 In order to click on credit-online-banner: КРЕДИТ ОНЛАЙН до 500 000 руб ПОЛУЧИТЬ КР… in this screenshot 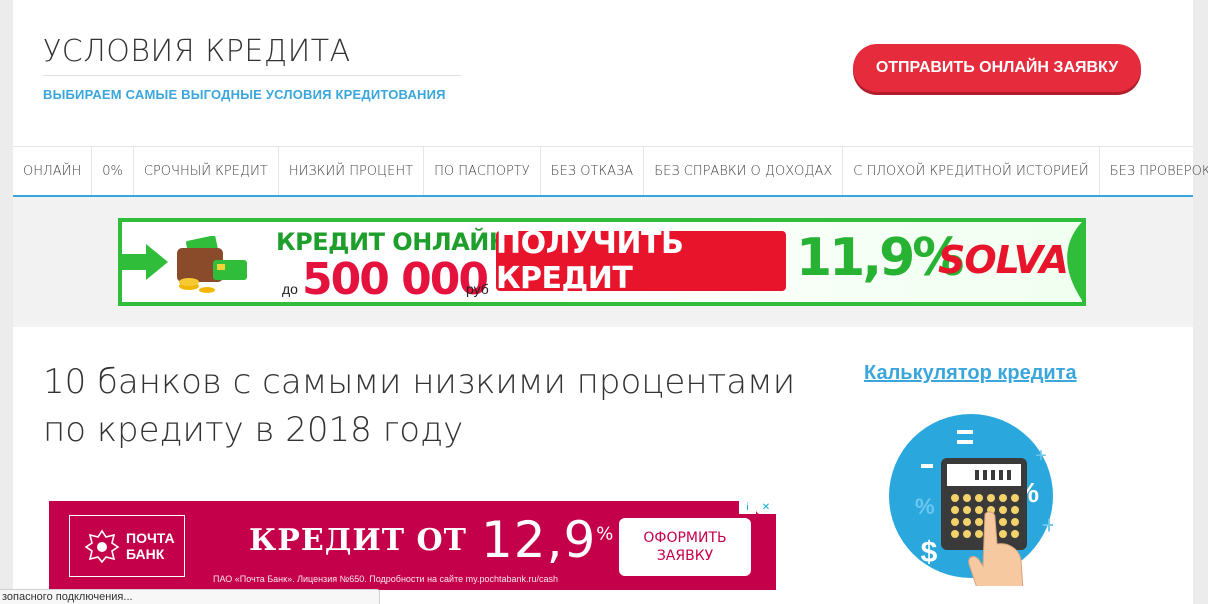, I will do `click(602, 262)`.